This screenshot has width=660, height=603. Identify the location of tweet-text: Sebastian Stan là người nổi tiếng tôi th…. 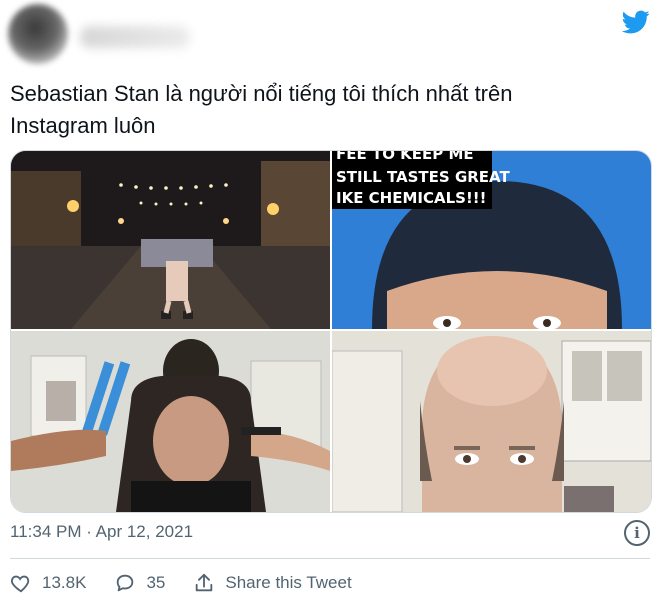
(320, 110).